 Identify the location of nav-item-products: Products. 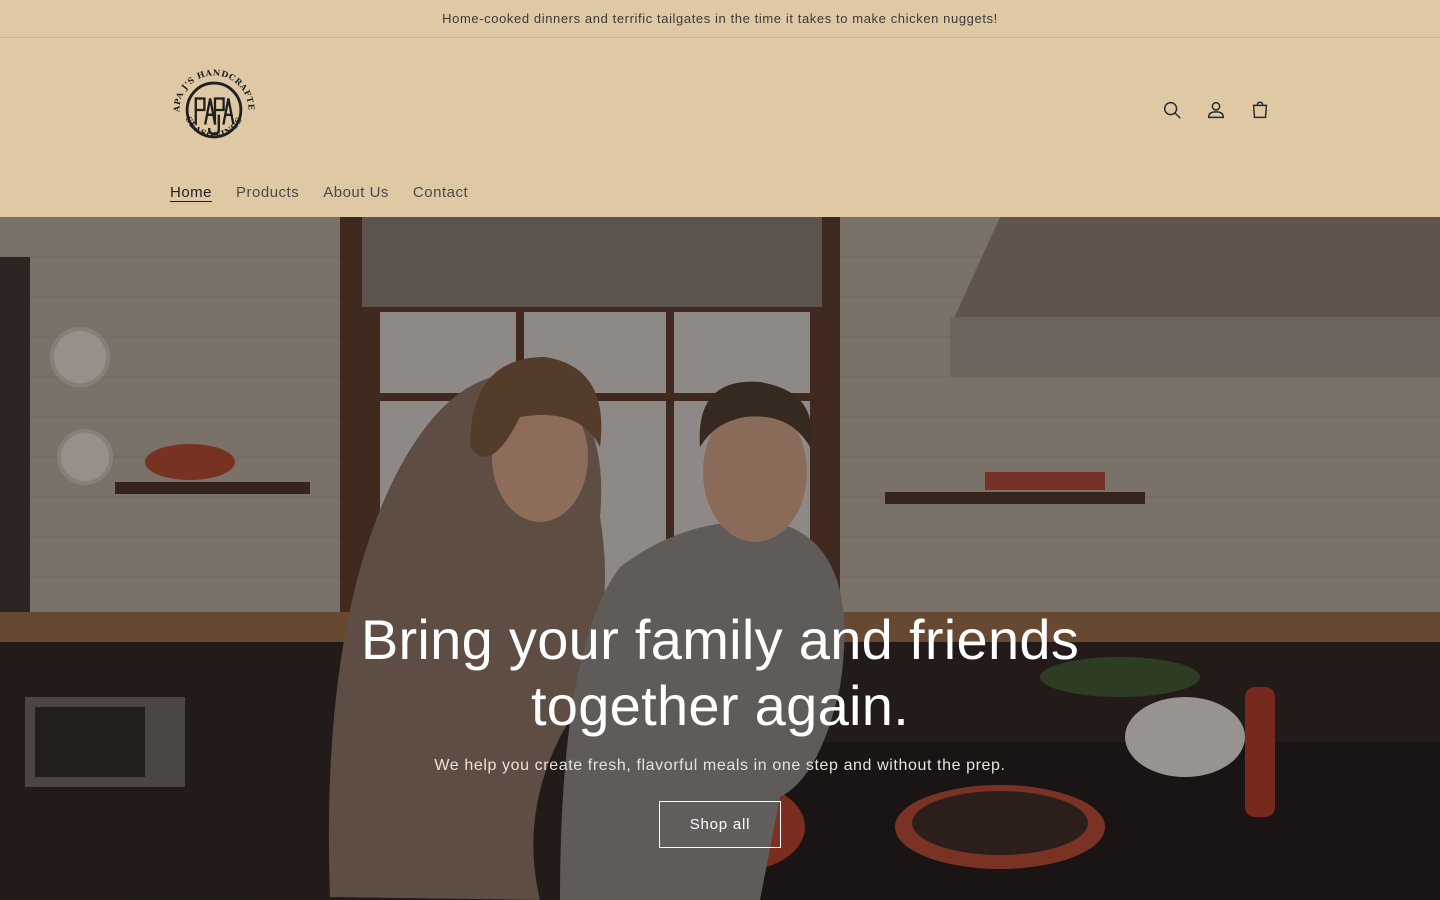
(267, 192).